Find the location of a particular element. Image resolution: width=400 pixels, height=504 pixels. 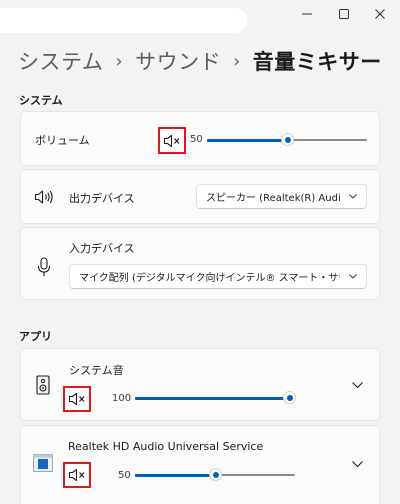

section-label-apps: アプリ is located at coordinates (35, 336).